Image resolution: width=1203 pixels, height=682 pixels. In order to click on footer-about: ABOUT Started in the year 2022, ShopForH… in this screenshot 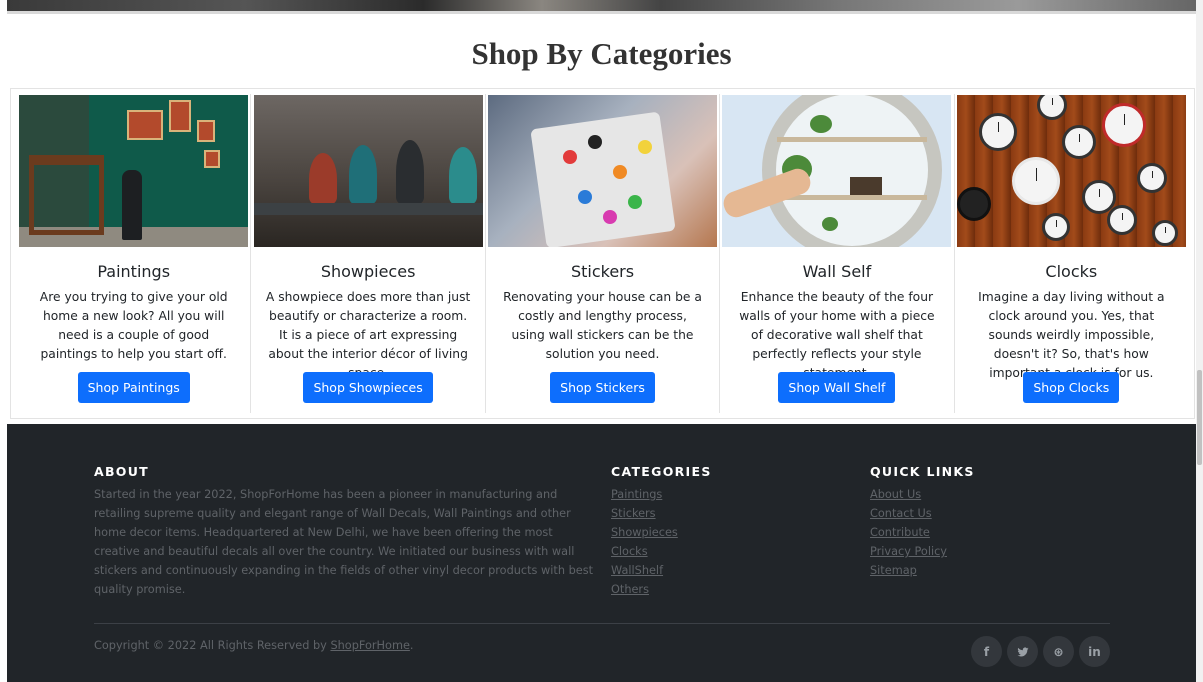, I will do `click(344, 531)`.